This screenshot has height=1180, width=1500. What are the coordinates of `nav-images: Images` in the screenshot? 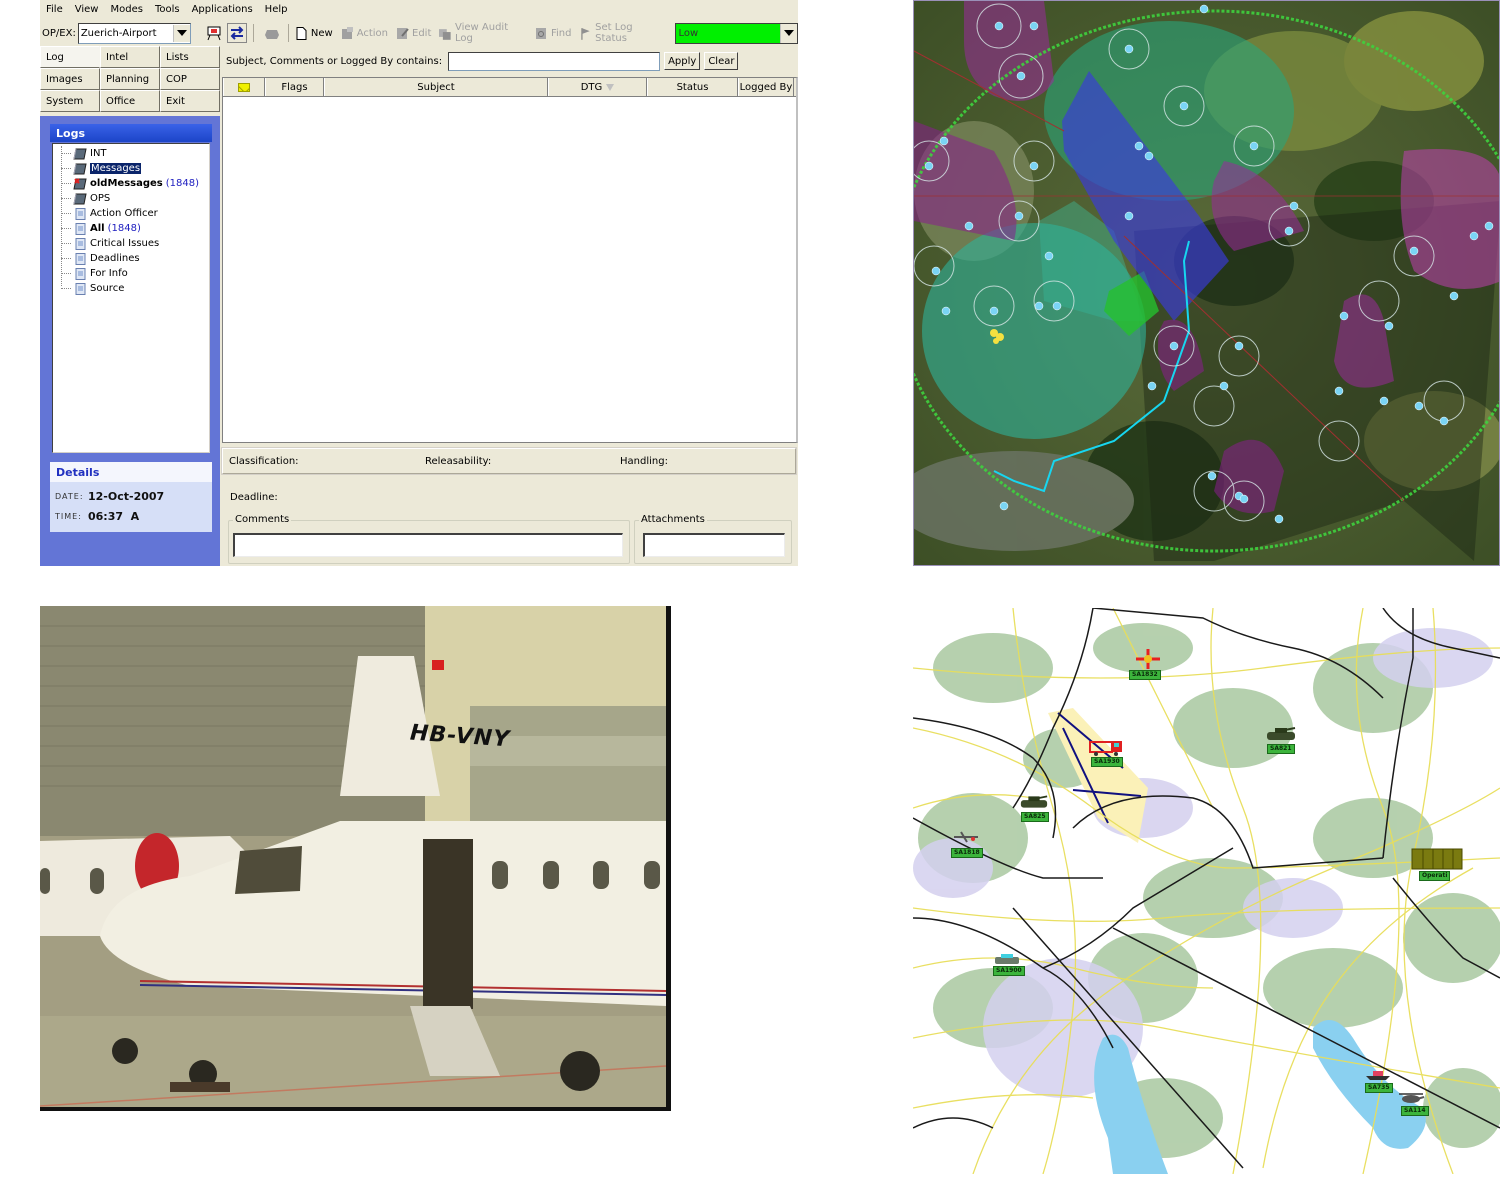 It's located at (70, 79).